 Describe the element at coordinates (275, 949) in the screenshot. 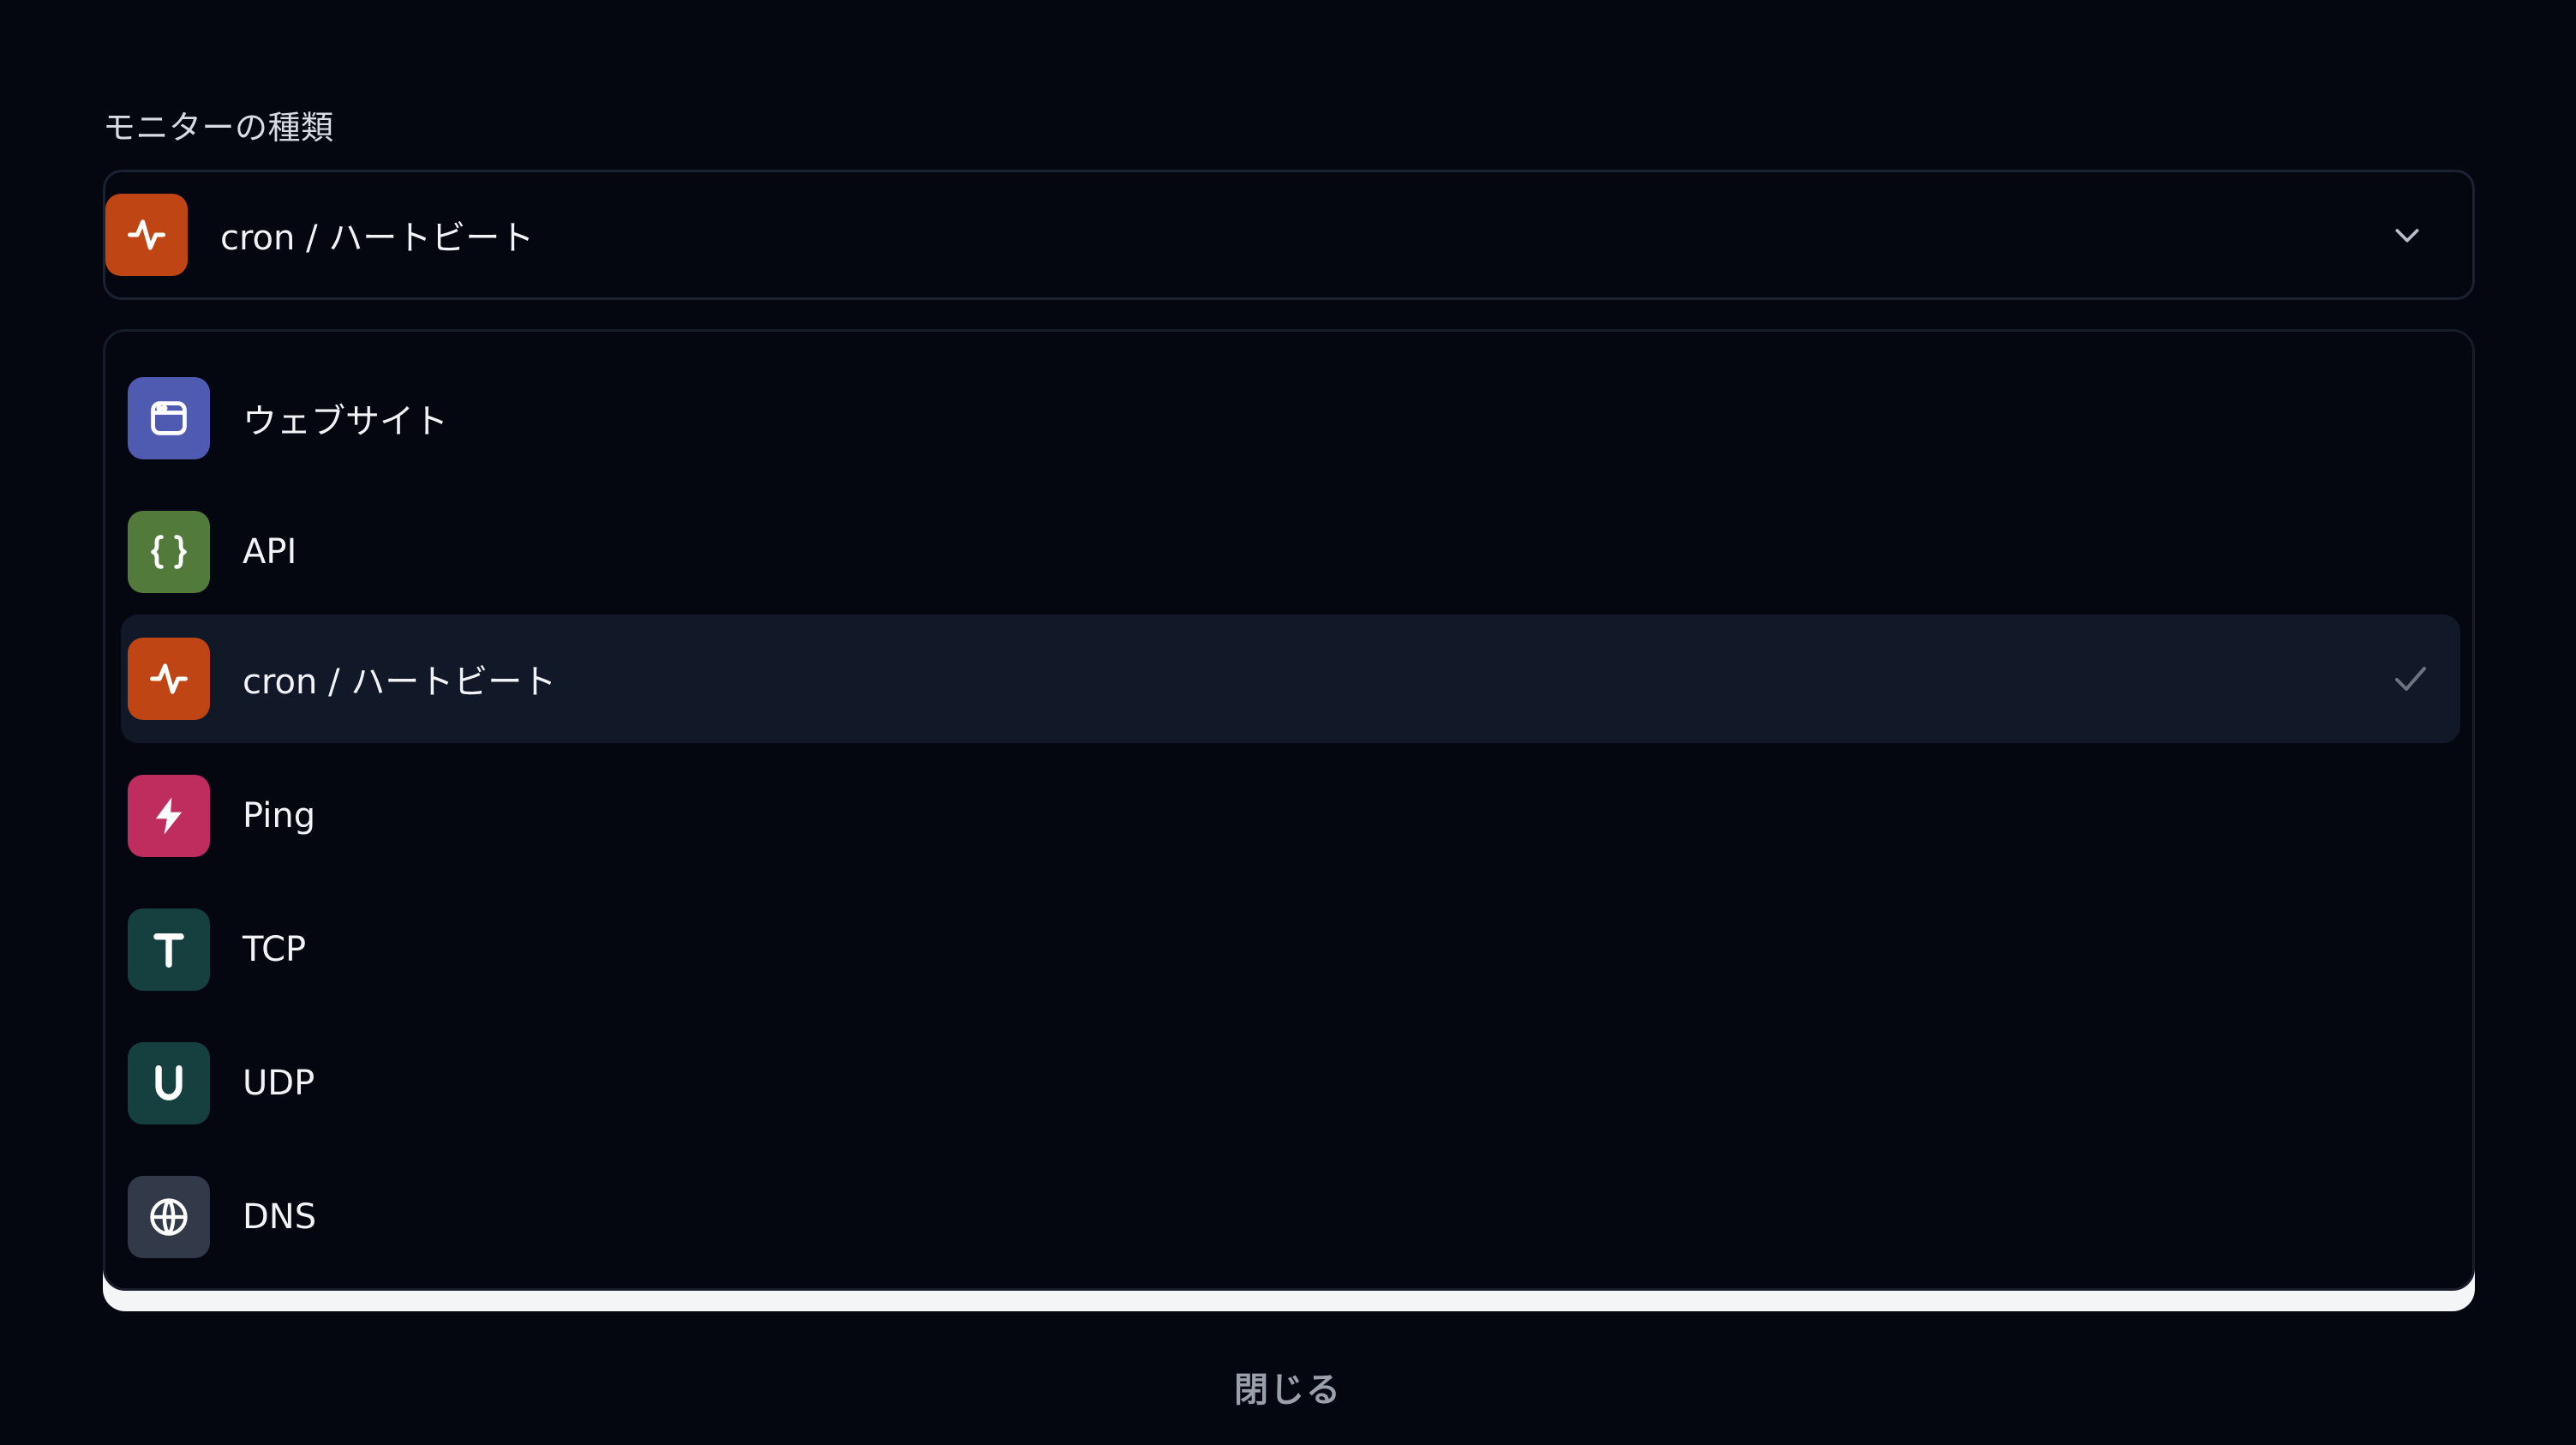

I see `option-label: TCP` at that location.